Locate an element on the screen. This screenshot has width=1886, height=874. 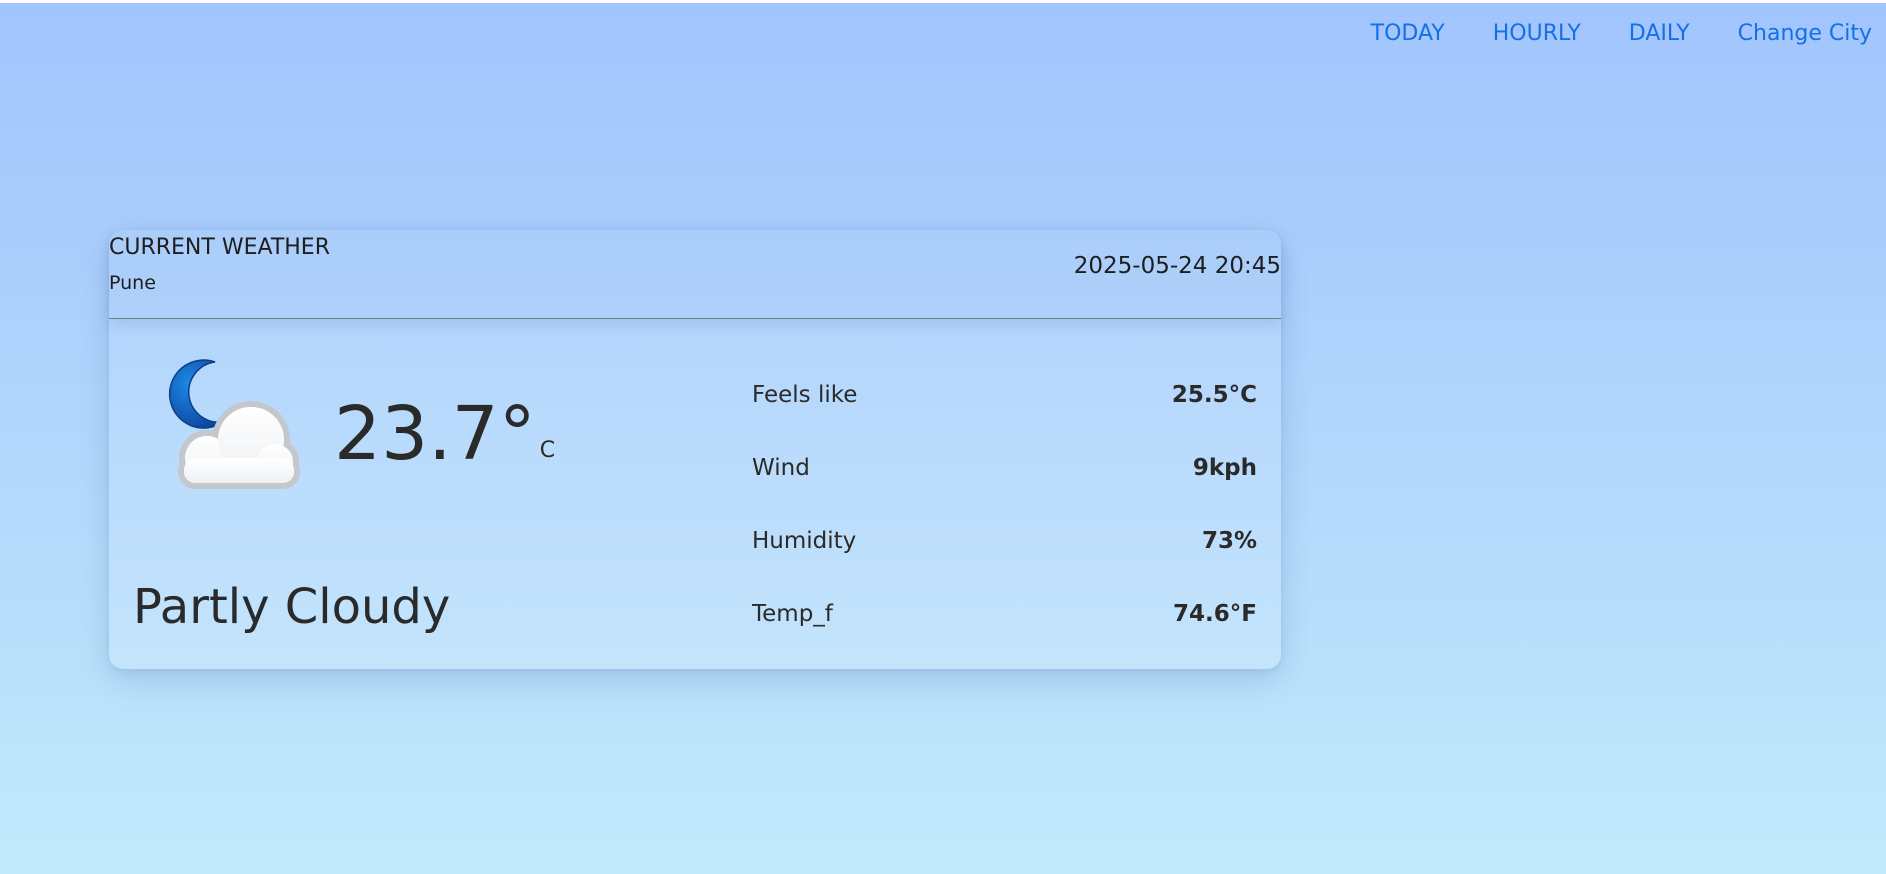
detail-value: 25.5°C is located at coordinates (1214, 394).